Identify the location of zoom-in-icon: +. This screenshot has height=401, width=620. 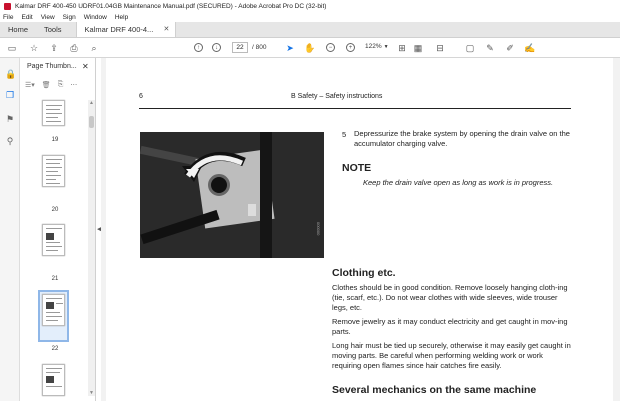
(350, 47).